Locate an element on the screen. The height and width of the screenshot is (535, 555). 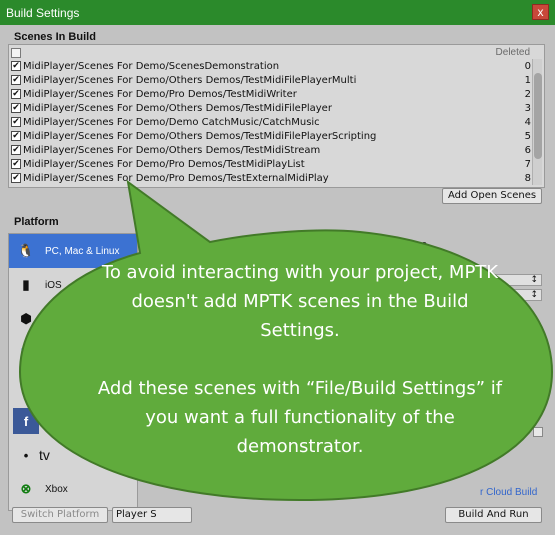
platform-item: ⊗ Xbox is located at coordinates (73, 489).